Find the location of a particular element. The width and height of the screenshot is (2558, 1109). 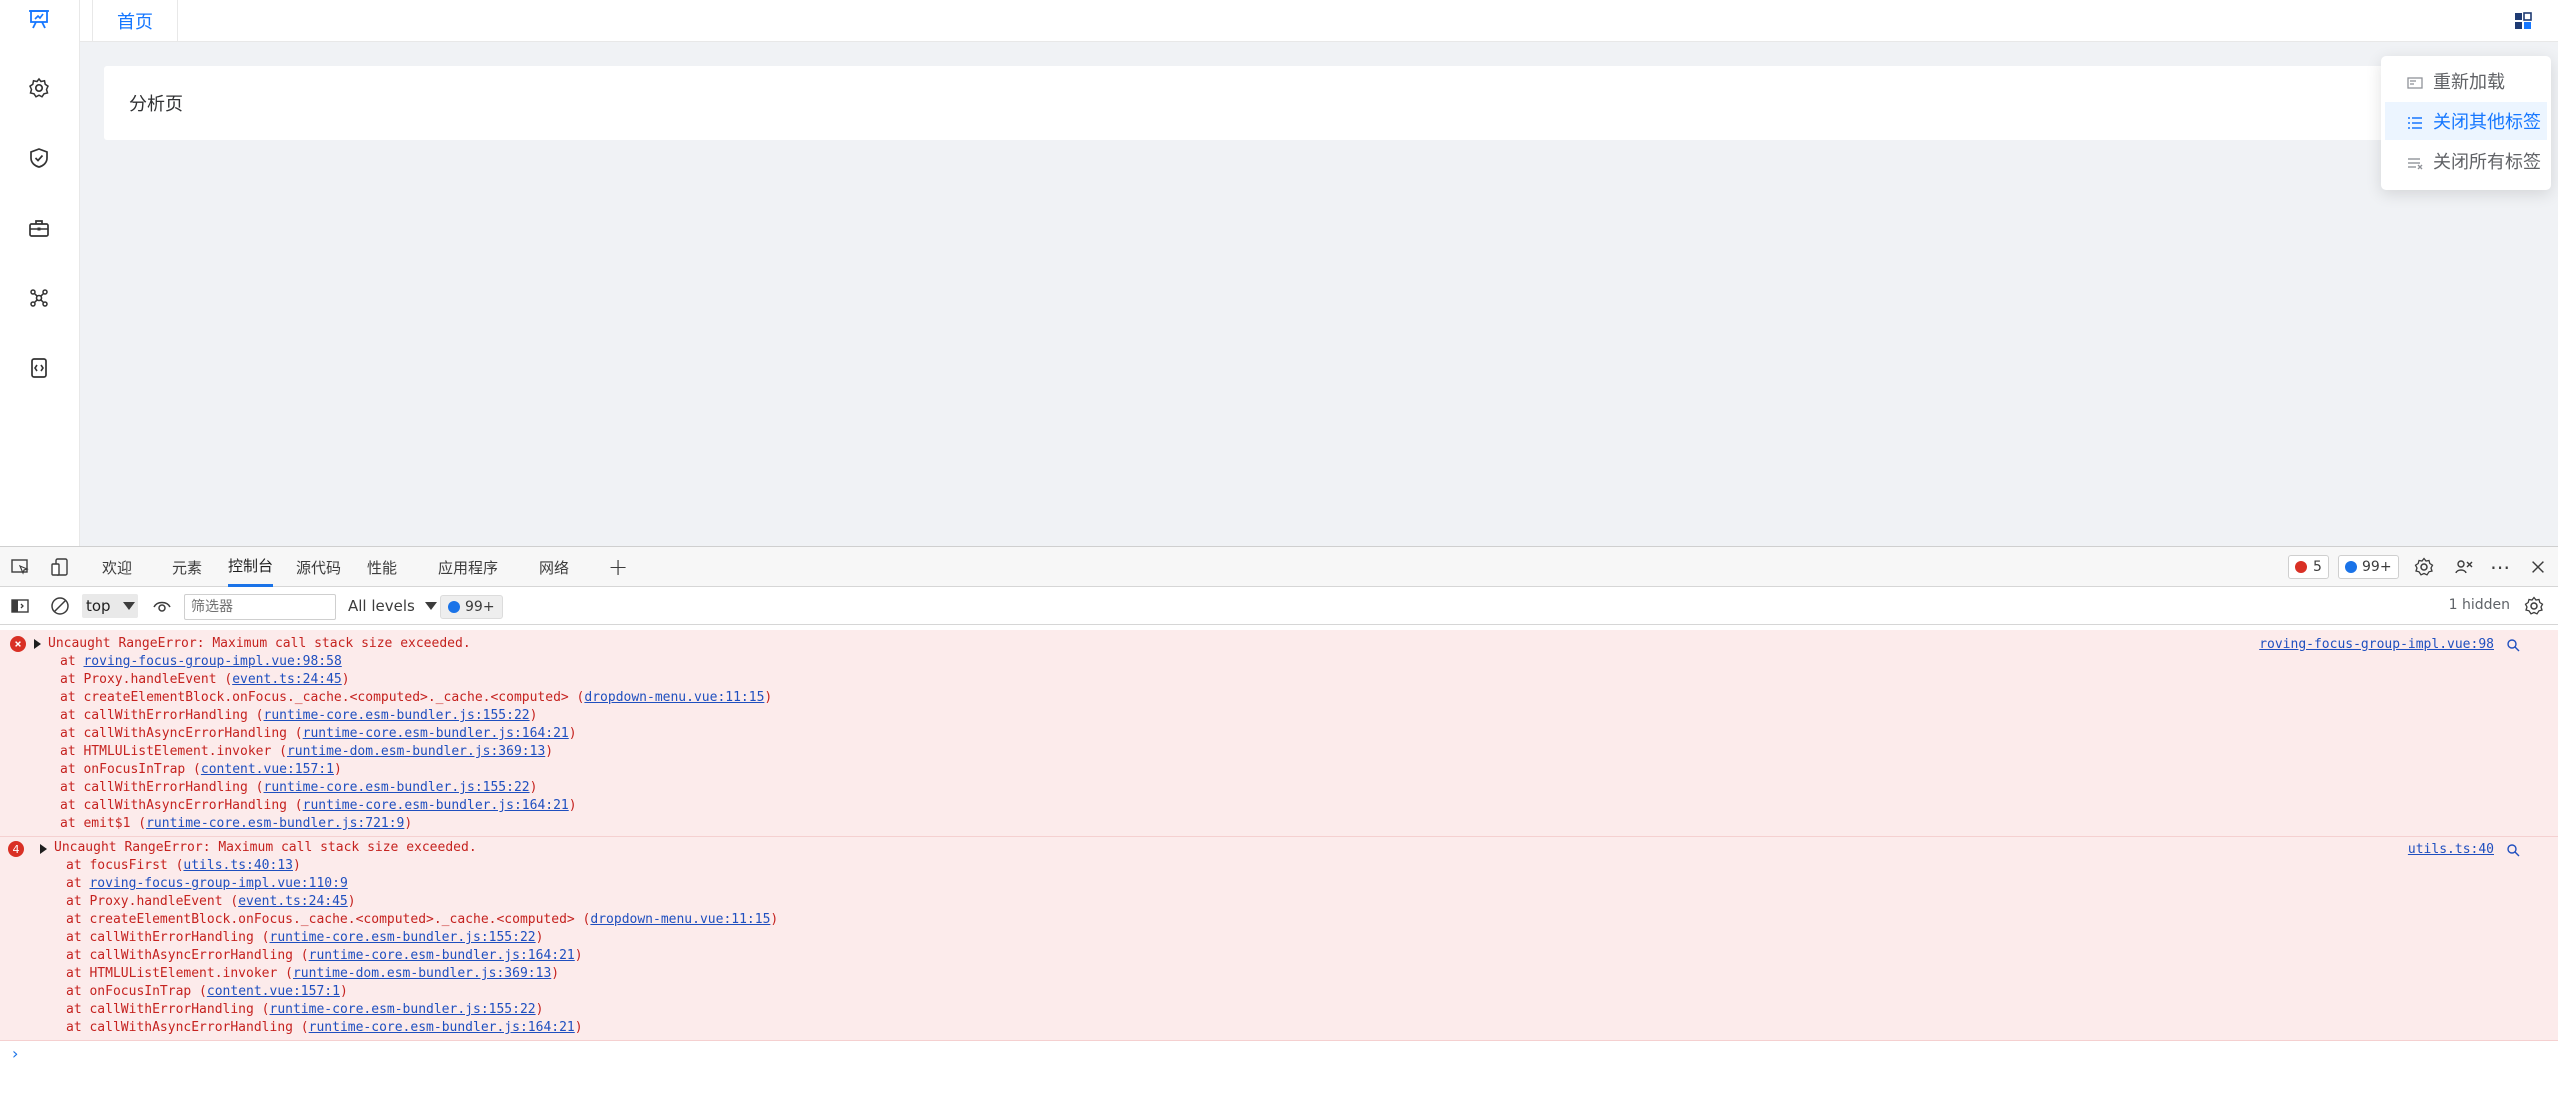

network-icon is located at coordinates (39, 298).